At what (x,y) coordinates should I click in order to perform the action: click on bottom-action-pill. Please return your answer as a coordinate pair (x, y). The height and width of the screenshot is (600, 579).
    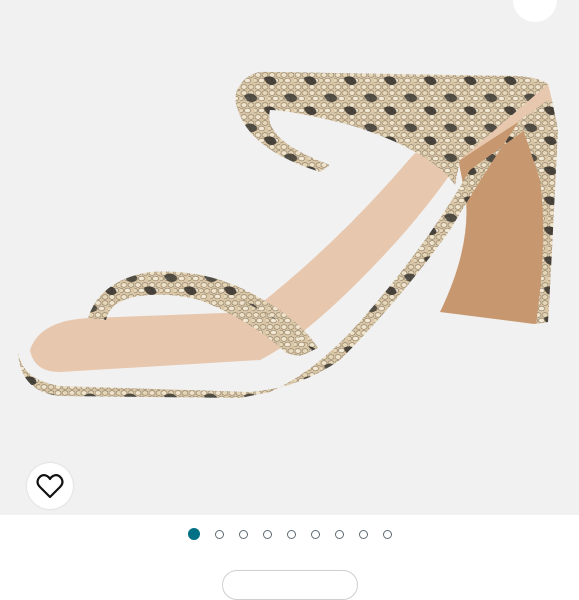
    Looking at the image, I should click on (290, 585).